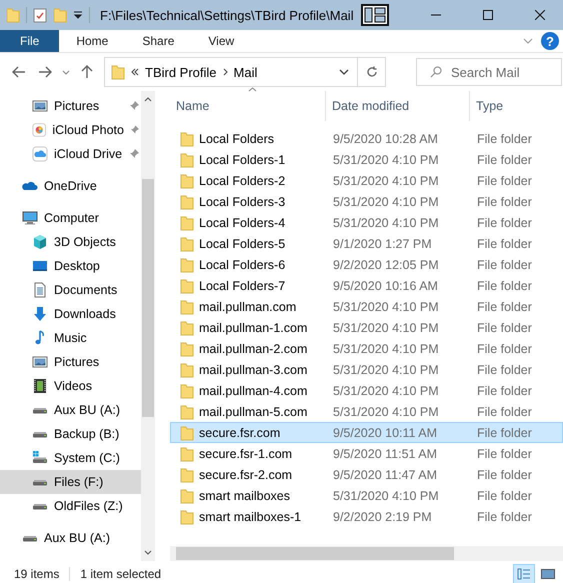 Image resolution: width=563 pixels, height=583 pixels. What do you see at coordinates (148, 552) in the screenshot?
I see `scroll-down-icon` at bounding box center [148, 552].